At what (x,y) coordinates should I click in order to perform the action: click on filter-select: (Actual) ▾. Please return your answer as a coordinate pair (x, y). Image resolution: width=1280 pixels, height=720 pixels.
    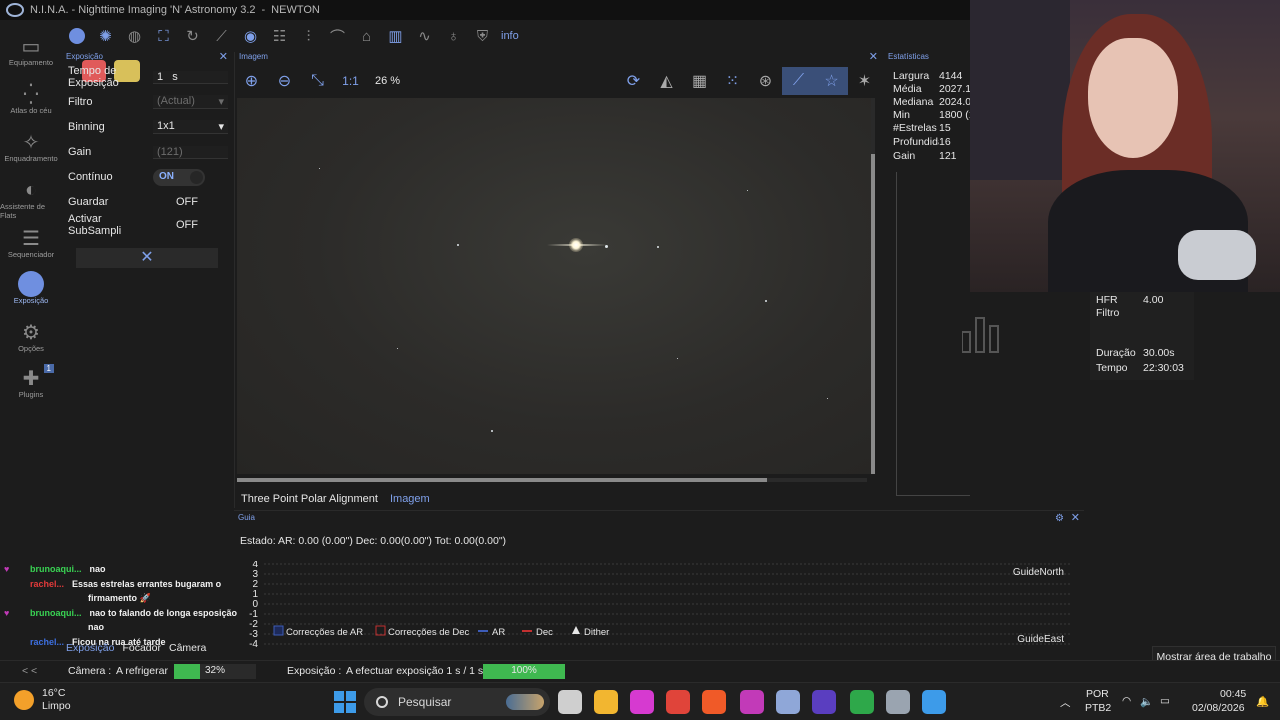
    Looking at the image, I should click on (190, 102).